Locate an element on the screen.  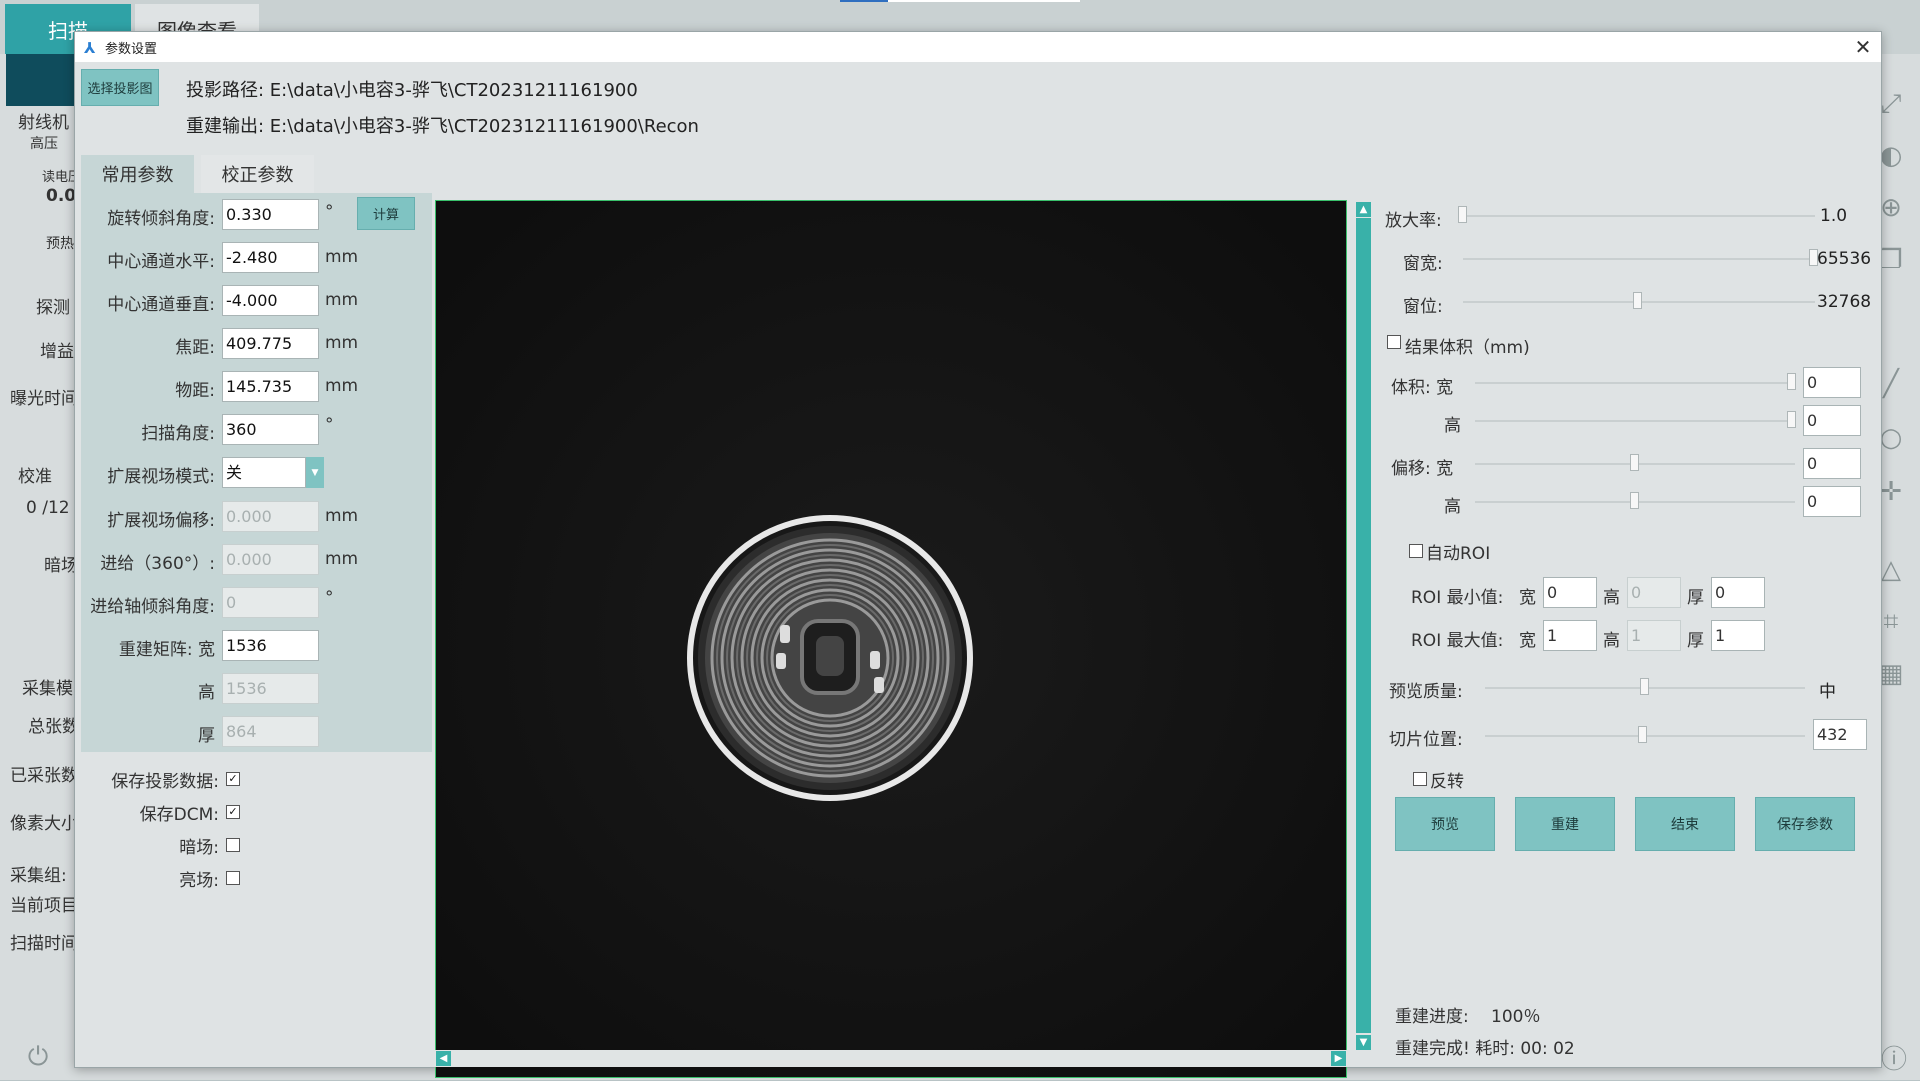
acquired-count-label: 已采张数 is located at coordinates (44, 776).